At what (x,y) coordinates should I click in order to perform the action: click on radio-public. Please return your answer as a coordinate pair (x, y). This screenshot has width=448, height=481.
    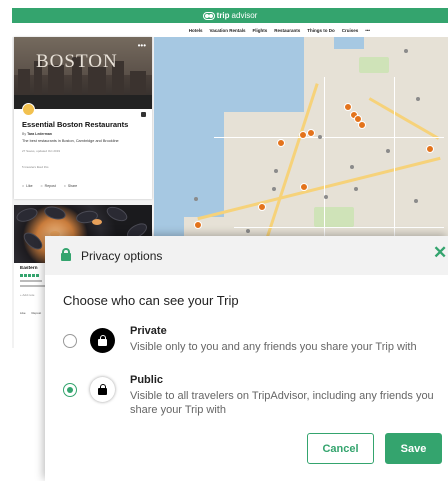
    Looking at the image, I should click on (70, 390).